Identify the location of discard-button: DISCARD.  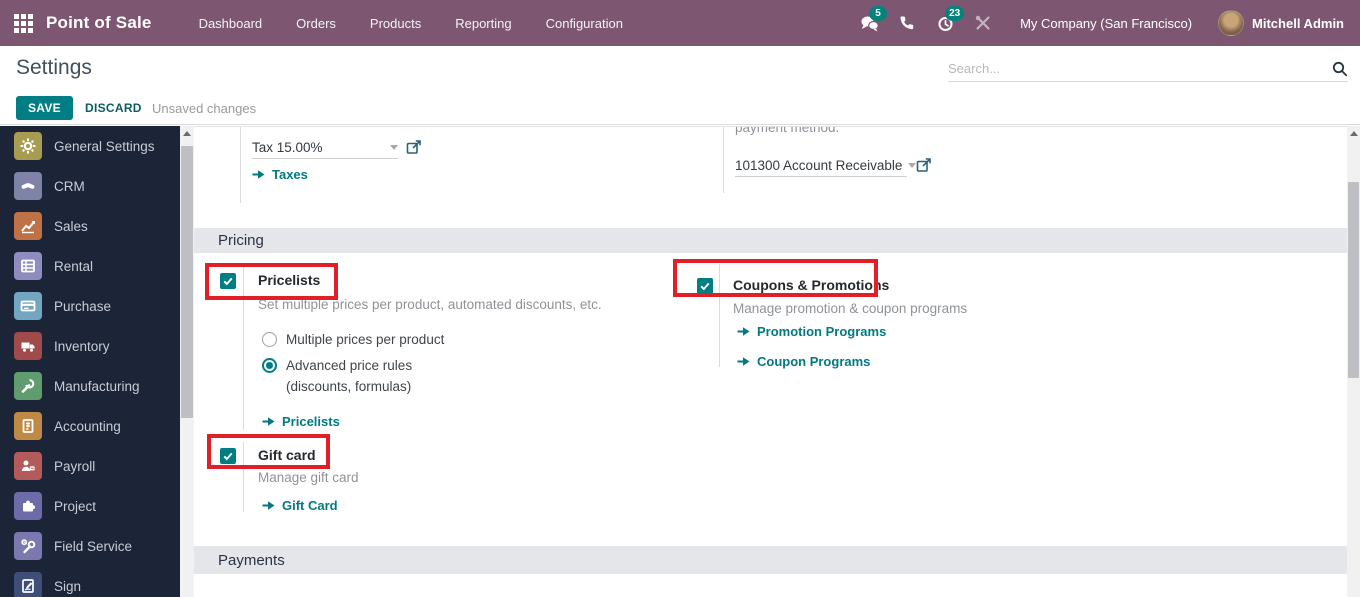
(113, 108).